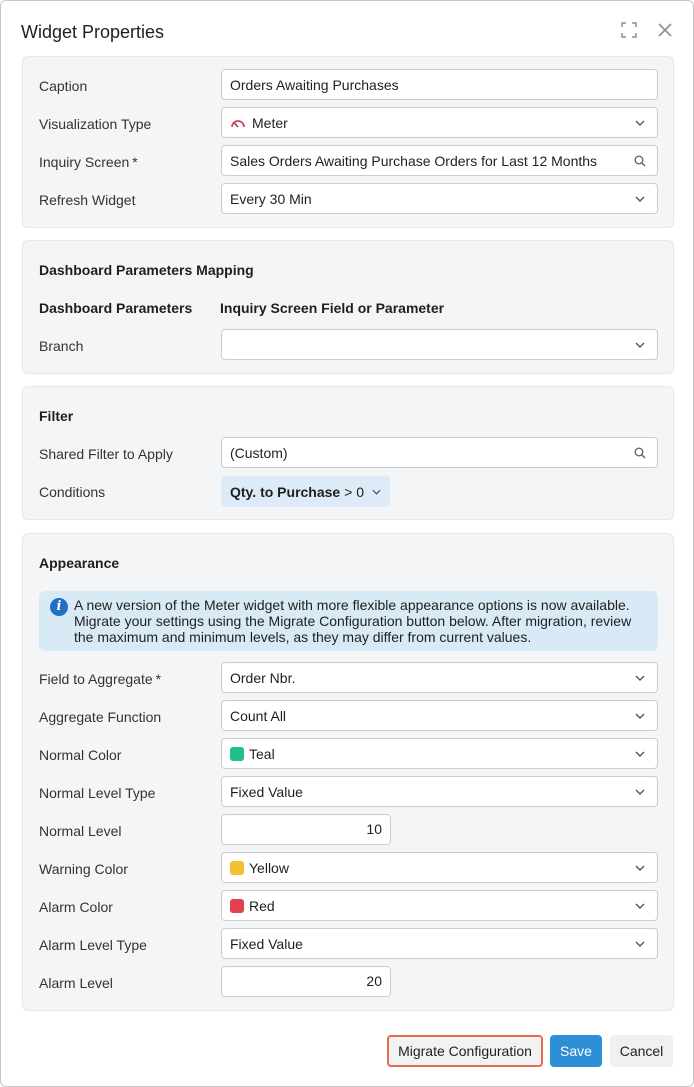  What do you see at coordinates (629, 30) in the screenshot?
I see `maximize-icon` at bounding box center [629, 30].